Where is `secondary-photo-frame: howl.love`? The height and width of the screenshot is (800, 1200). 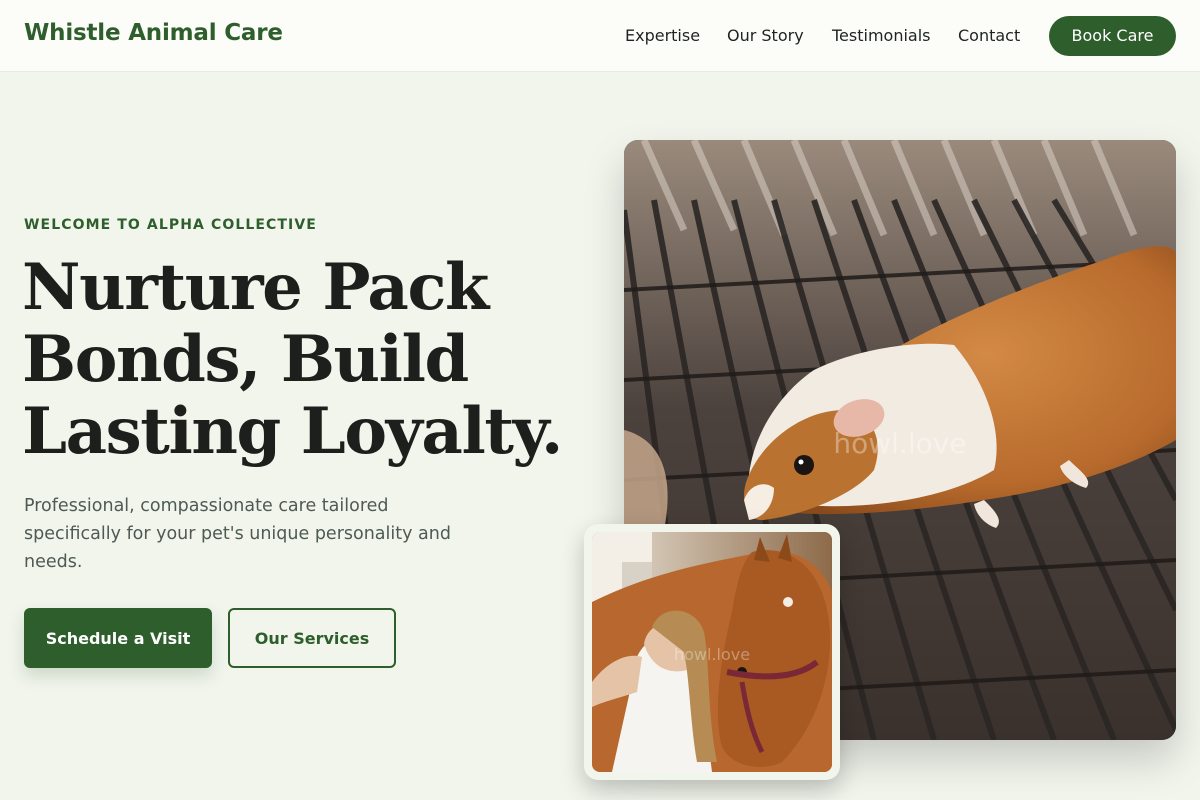
secondary-photo-frame: howl.love is located at coordinates (712, 652).